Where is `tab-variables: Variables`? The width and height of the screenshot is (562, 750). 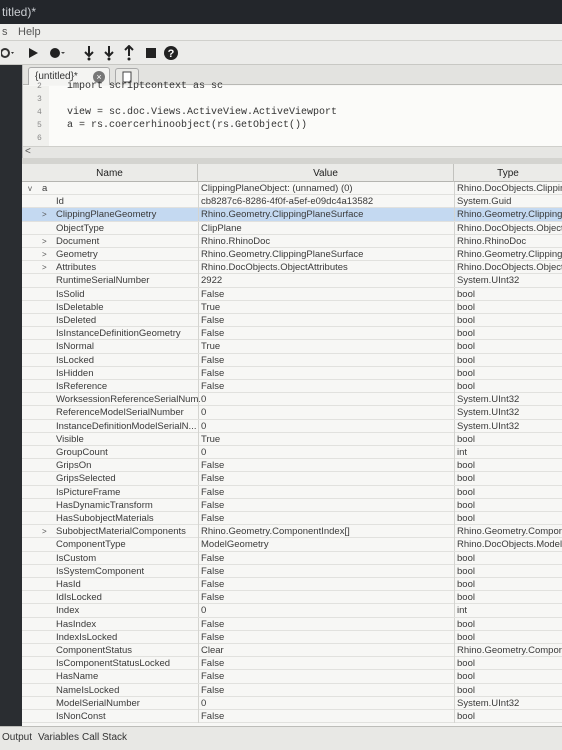
tab-variables: Variables is located at coordinates (58, 737).